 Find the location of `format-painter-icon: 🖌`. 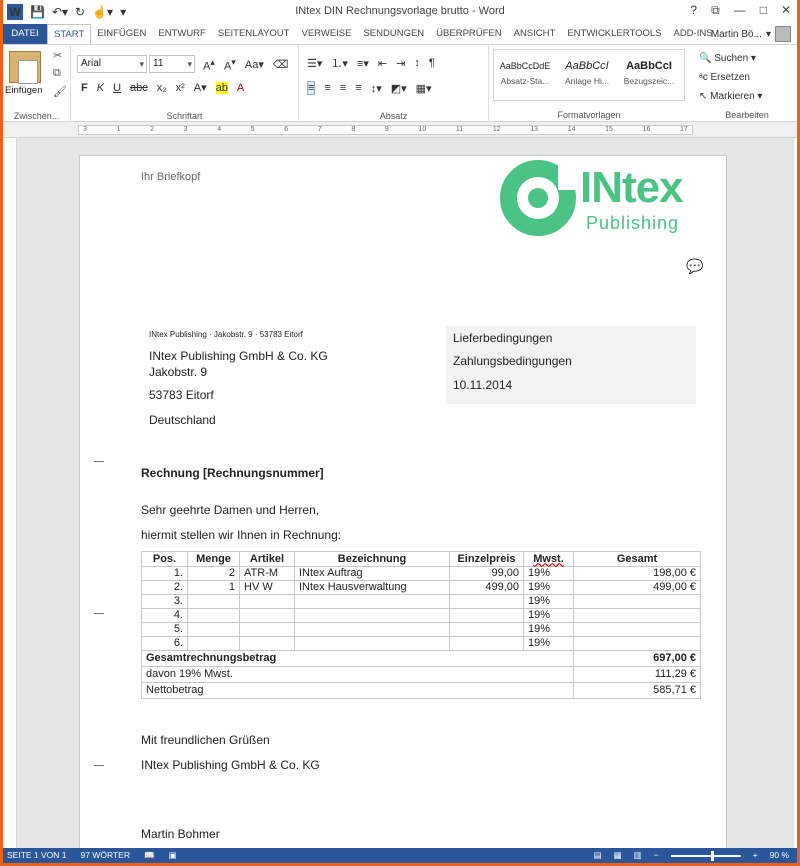

format-painter-icon: 🖌 is located at coordinates (60, 91).